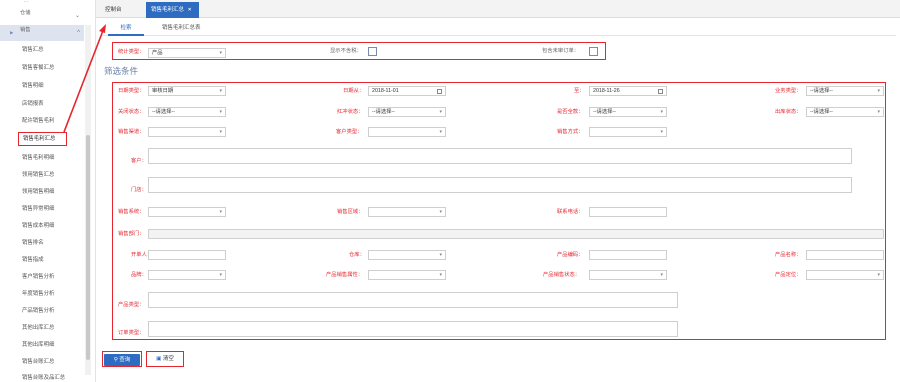 The width and height of the screenshot is (900, 382). I want to click on dept-input, so click(516, 234).